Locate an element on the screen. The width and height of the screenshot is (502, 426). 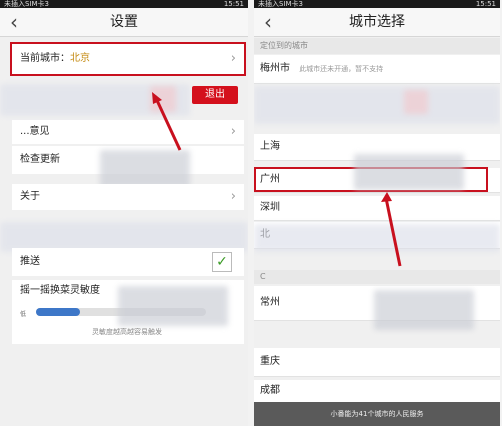
section-located: 定位到的城市 is located at coordinates (377, 46).